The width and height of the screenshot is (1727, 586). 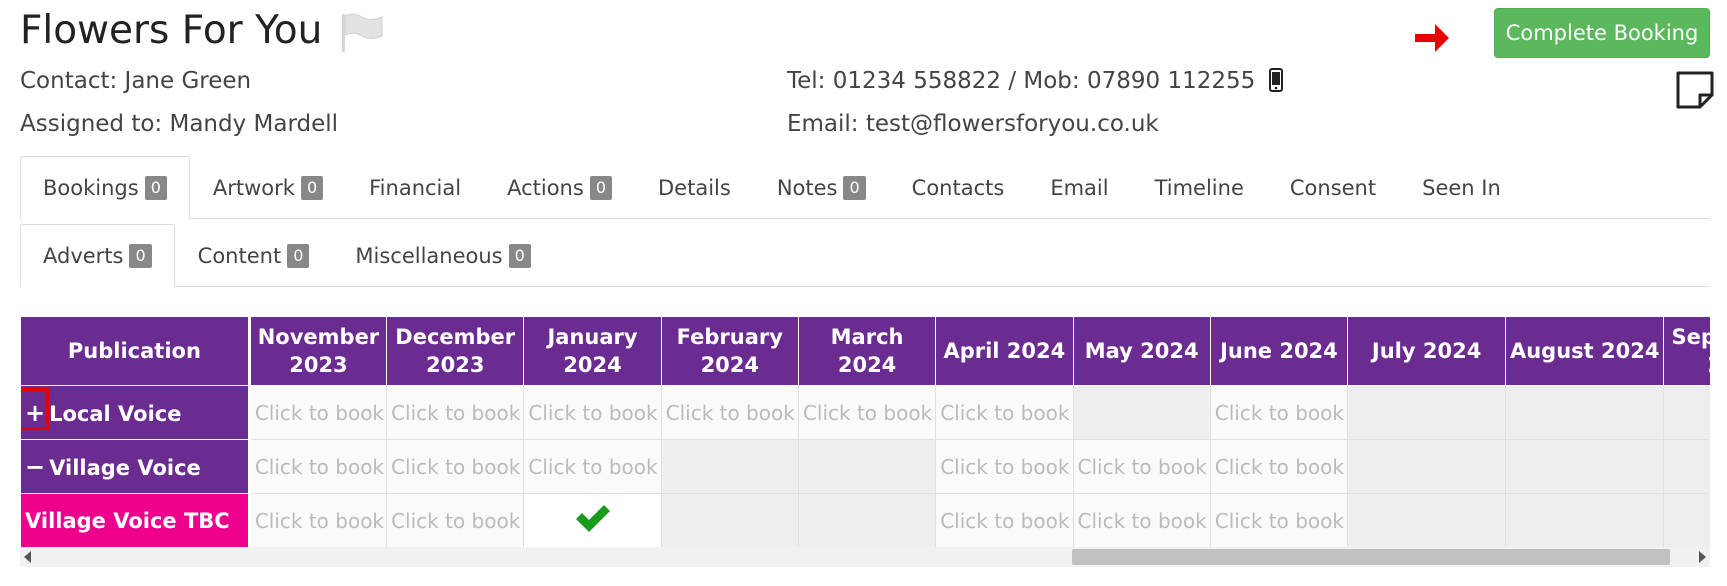 What do you see at coordinates (136, 81) in the screenshot?
I see `contact-name: Contact: Jane Green` at bounding box center [136, 81].